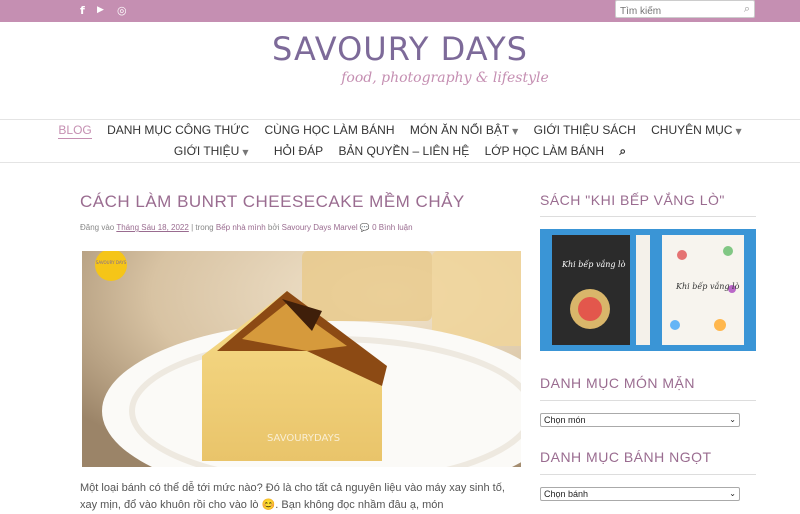 The width and height of the screenshot is (800, 514). Describe the element at coordinates (82, 10) in the screenshot. I see `facebook-icon: f` at that location.